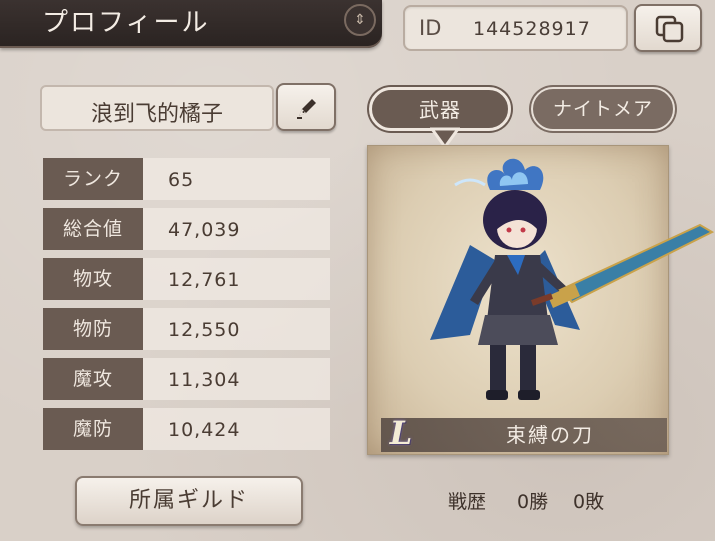  What do you see at coordinates (401, 433) in the screenshot?
I see `rarity-badge: L` at bounding box center [401, 433].